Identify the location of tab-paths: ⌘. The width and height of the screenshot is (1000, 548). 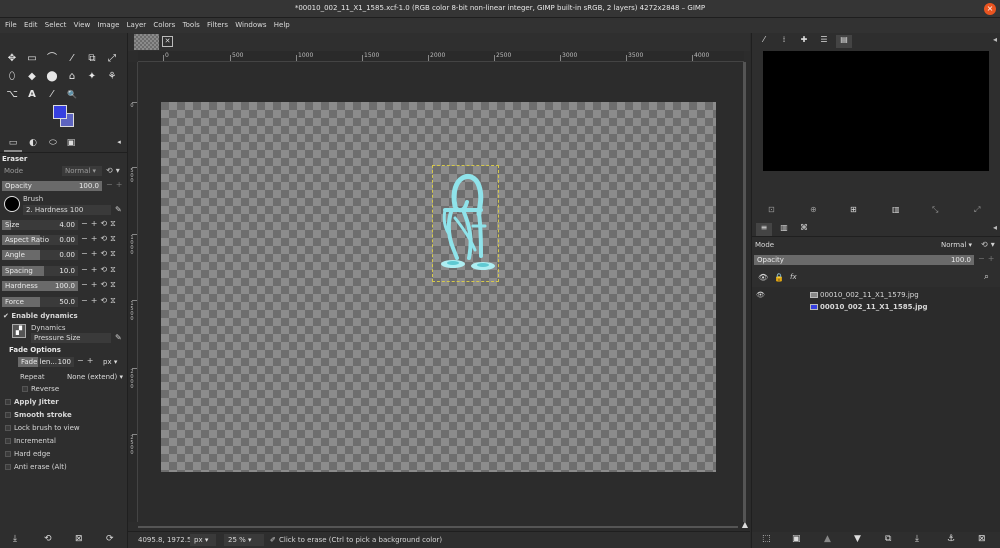
(804, 229).